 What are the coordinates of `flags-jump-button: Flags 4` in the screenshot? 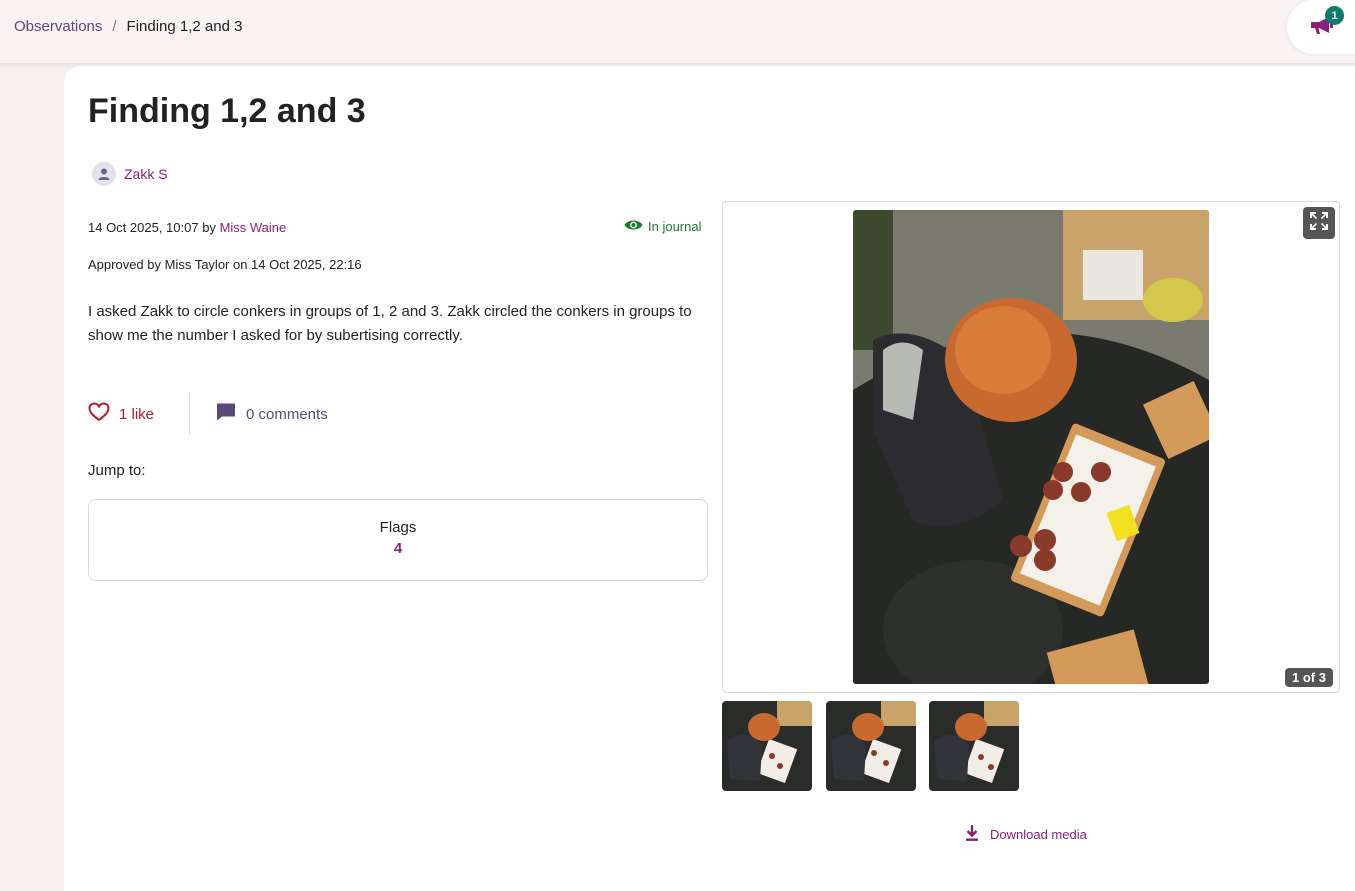 It's located at (398, 540).